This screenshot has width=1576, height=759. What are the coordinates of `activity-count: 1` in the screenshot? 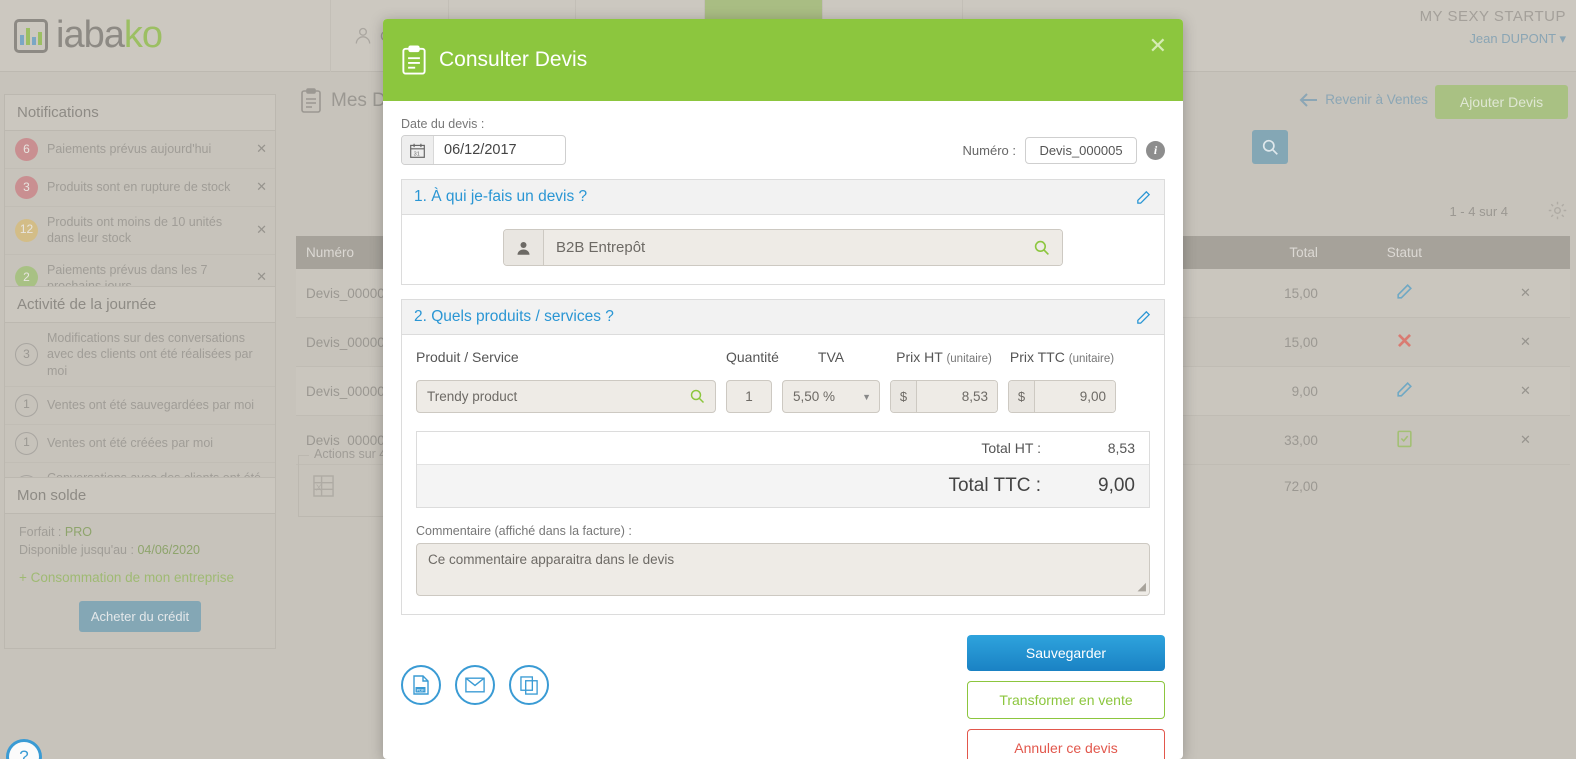 It's located at (26, 443).